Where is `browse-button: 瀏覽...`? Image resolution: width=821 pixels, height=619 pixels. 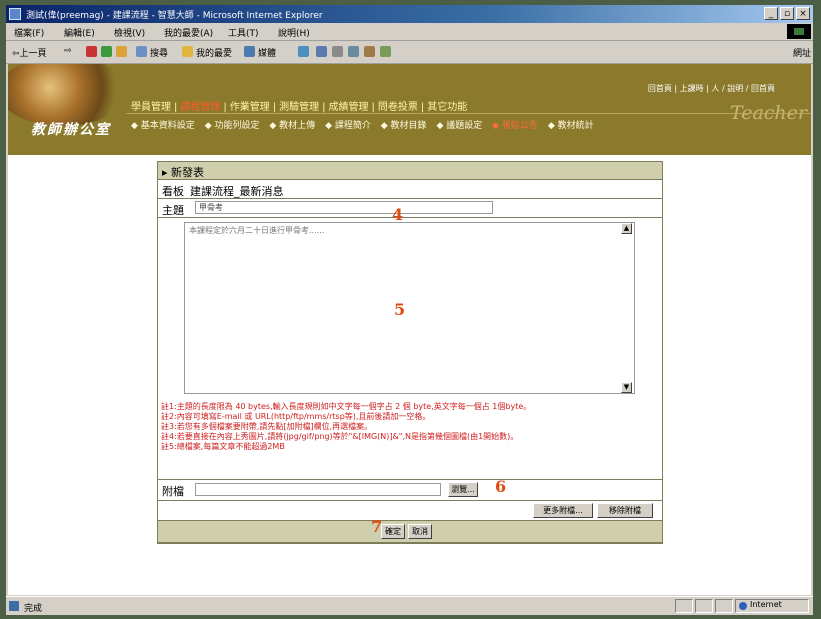 browse-button: 瀏覽... is located at coordinates (463, 489).